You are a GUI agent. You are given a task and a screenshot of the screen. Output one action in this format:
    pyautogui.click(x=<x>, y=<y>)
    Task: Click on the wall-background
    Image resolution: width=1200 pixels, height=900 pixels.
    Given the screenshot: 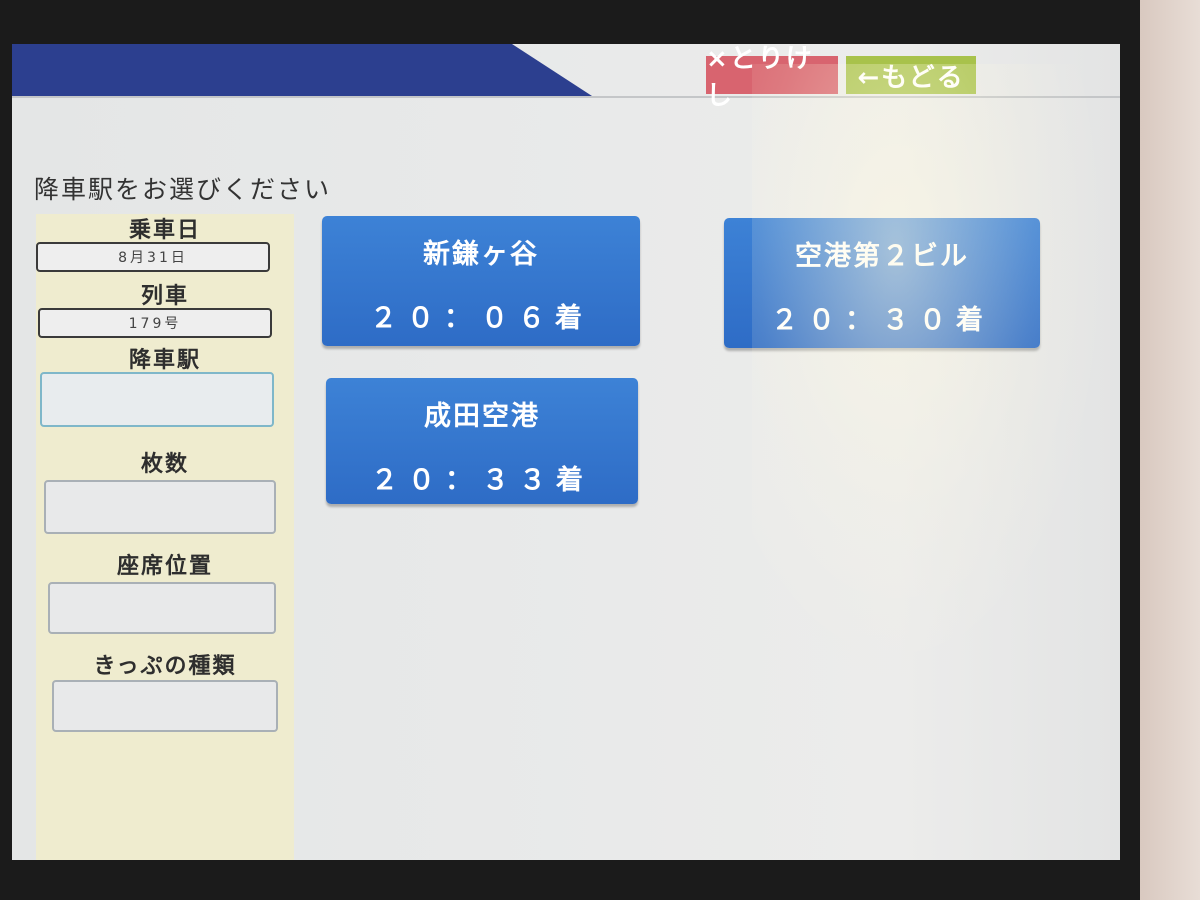 What is the action you would take?
    pyautogui.click(x=1170, y=450)
    